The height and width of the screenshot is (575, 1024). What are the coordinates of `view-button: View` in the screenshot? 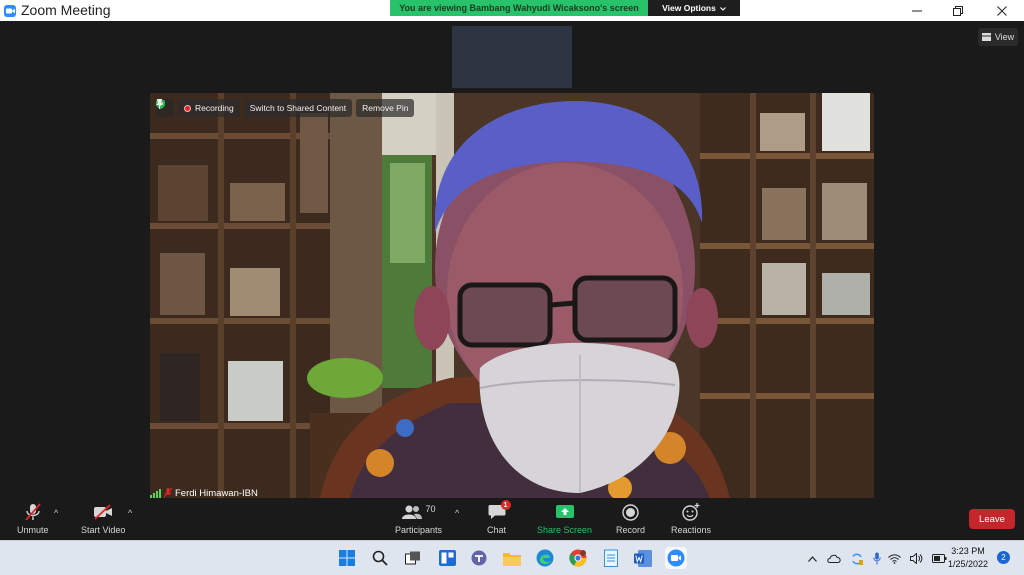 It's located at (998, 37).